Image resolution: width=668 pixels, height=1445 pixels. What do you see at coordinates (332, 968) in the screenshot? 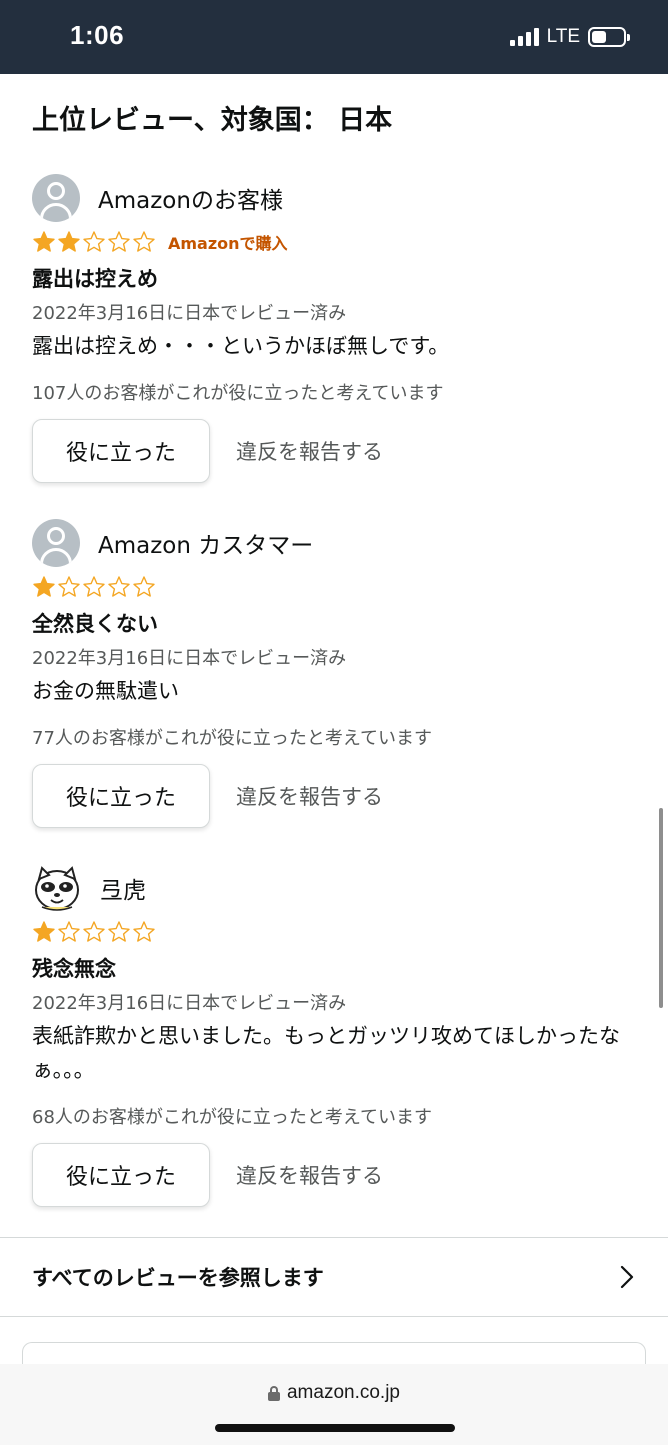
I see `review-title: 残念無念` at bounding box center [332, 968].